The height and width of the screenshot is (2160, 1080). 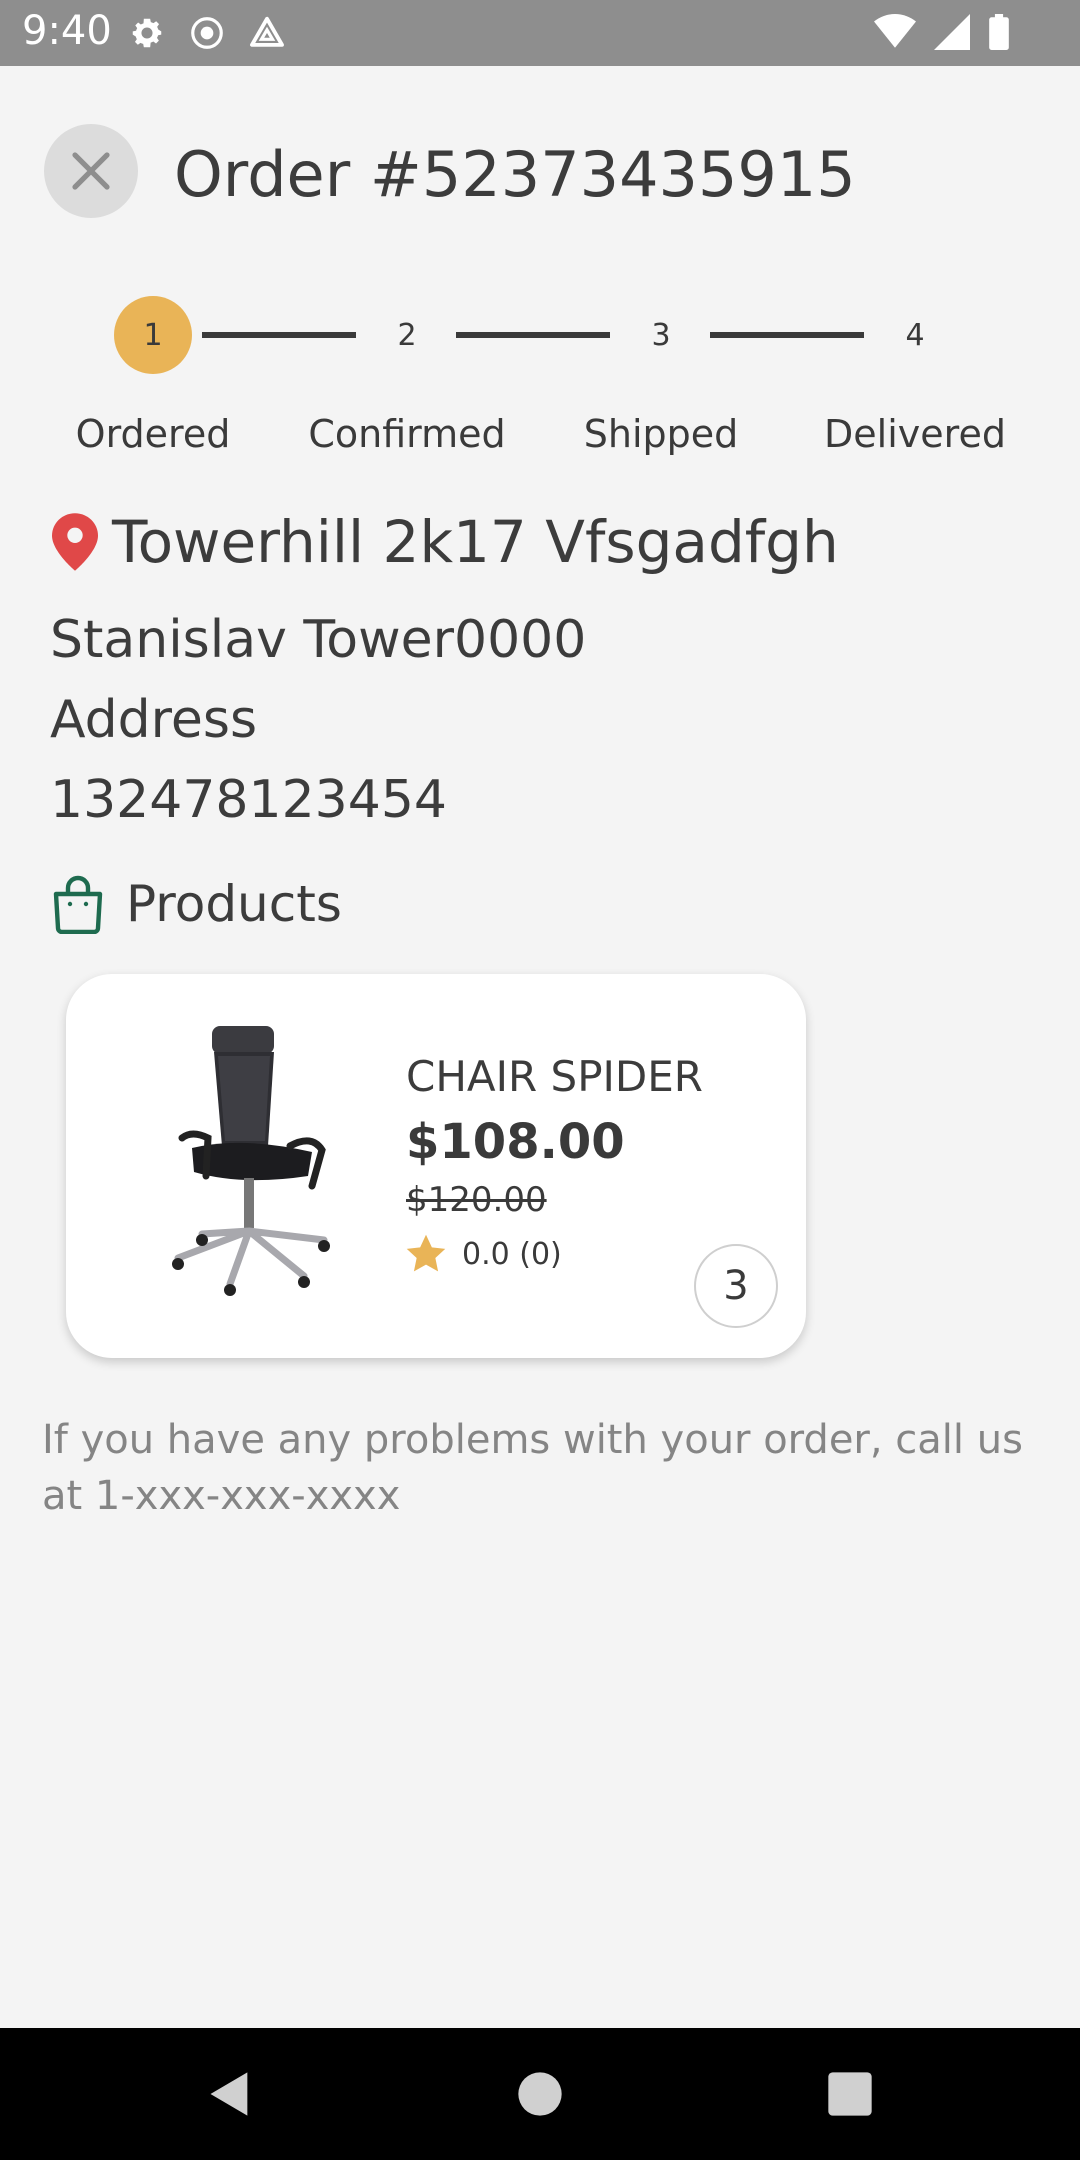 What do you see at coordinates (75, 542) in the screenshot?
I see `location-pin-icon` at bounding box center [75, 542].